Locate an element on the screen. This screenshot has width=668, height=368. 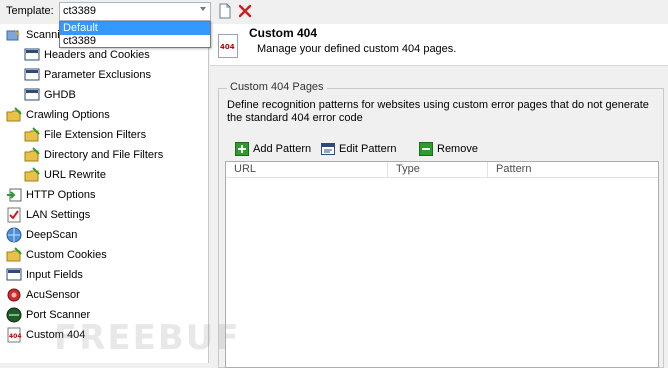
column-header-url: URL is located at coordinates (307, 170).